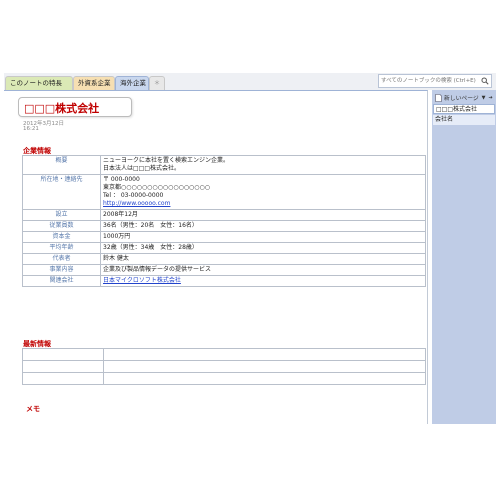 This screenshot has width=500, height=500. Describe the element at coordinates (263, 165) in the screenshot. I see `table-value-overview: ニューヨークに本社を置く検索エンジン企業。 日本法人は□□□株式会社。` at that location.